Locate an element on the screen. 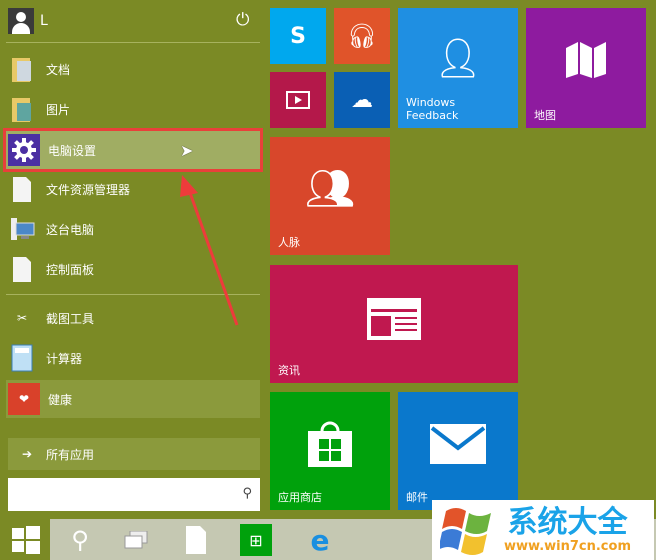 The image size is (656, 560). tile-label: 人脉 is located at coordinates (289, 242).